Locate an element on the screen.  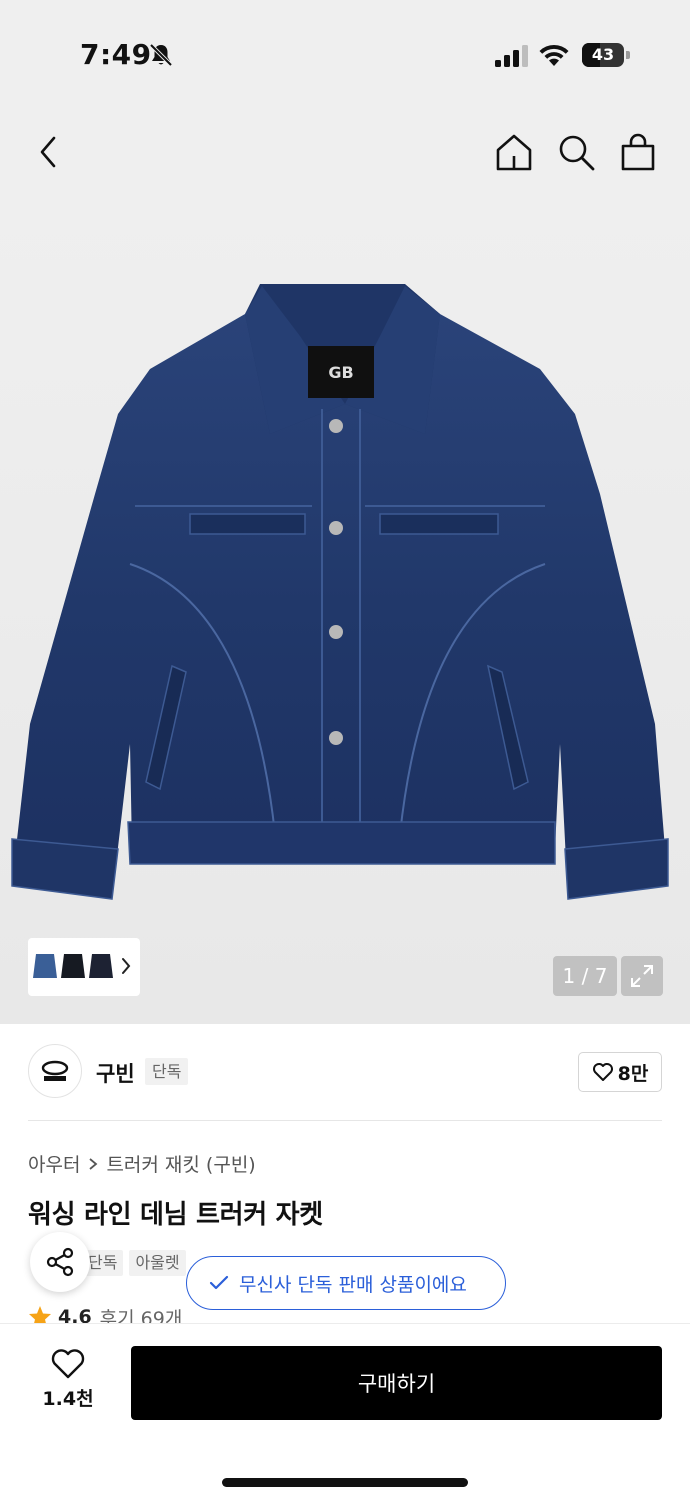
search-icon is located at coordinates (577, 153).